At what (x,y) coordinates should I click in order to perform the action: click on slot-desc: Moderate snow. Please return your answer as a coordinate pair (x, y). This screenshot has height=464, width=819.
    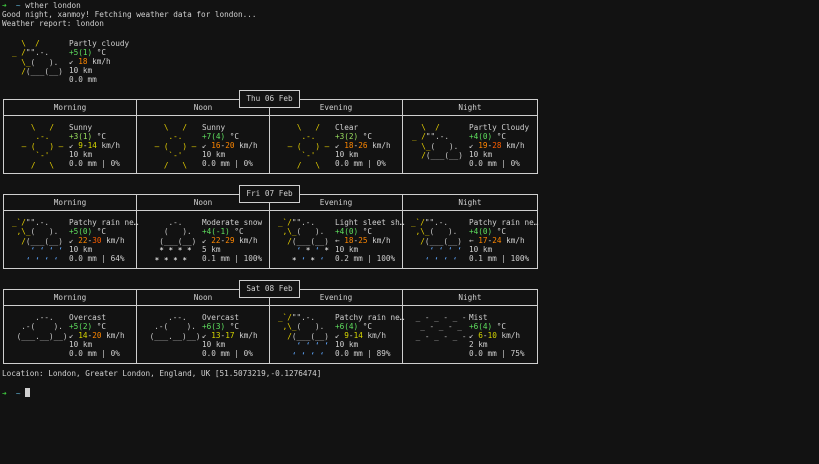
    Looking at the image, I should click on (232, 222).